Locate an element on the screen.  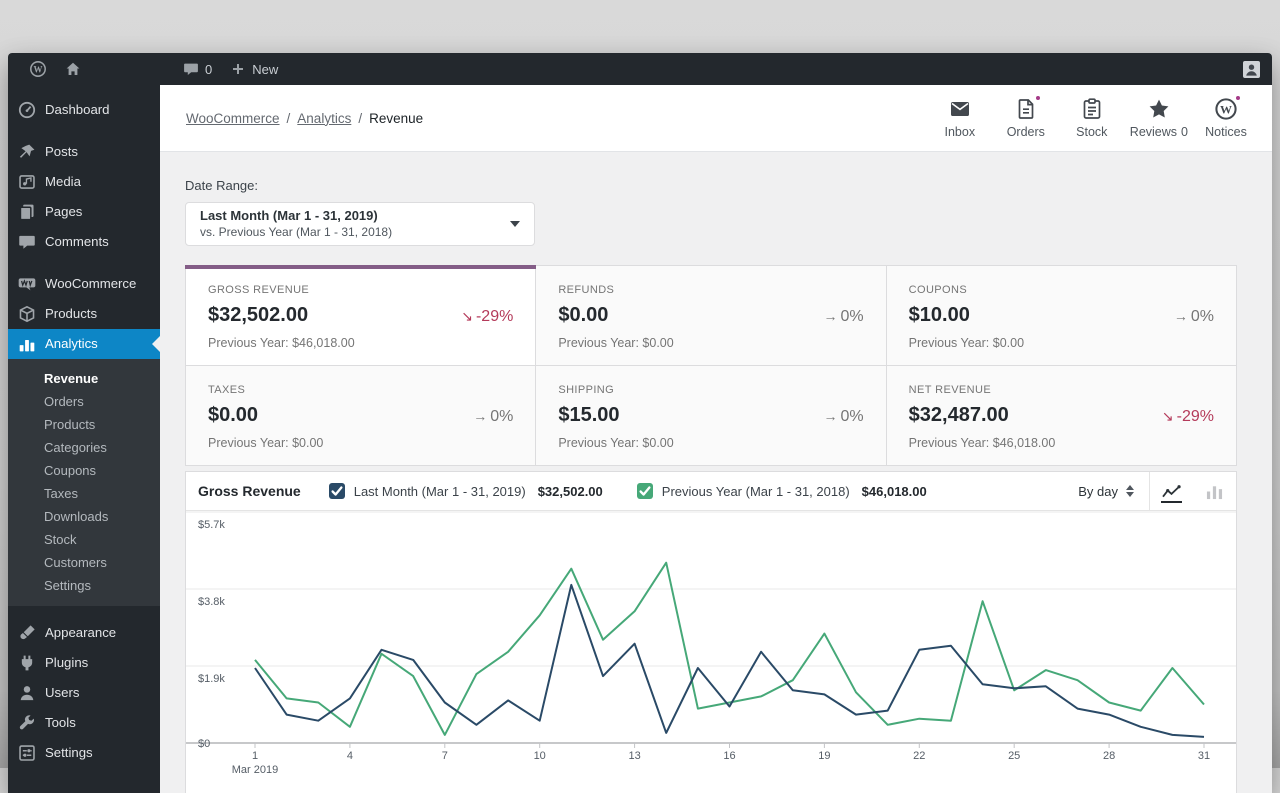
comments-icon is located at coordinates (27, 242).